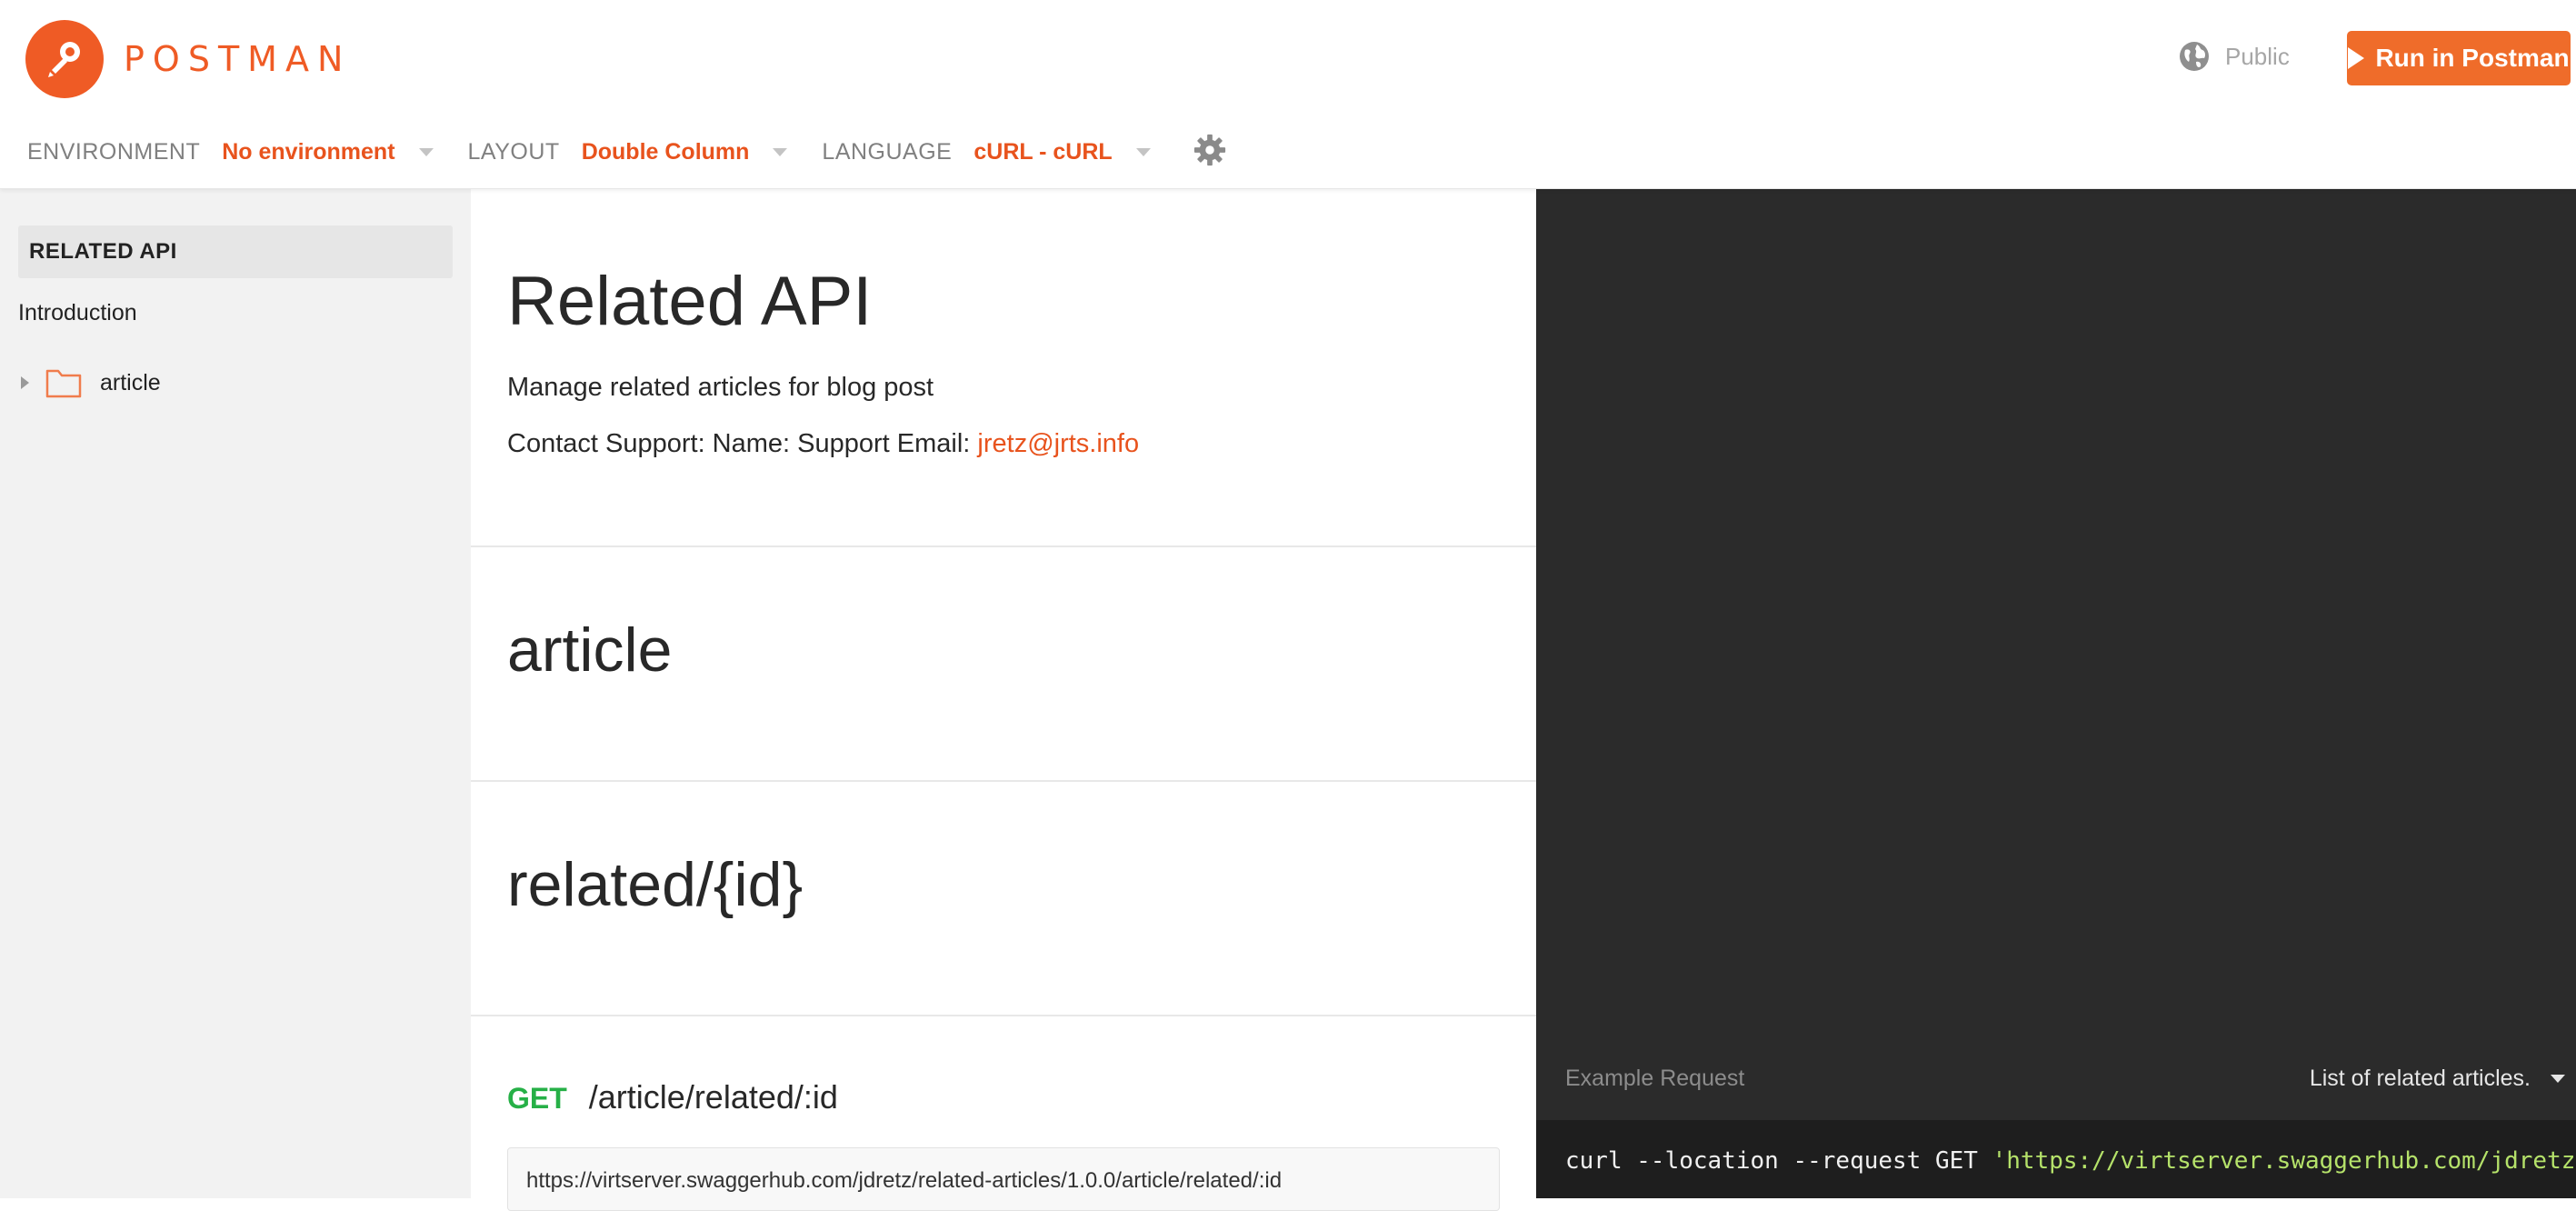 Image resolution: width=2576 pixels, height=1211 pixels. I want to click on api-description: Manage related articles for blog post, so click(720, 387).